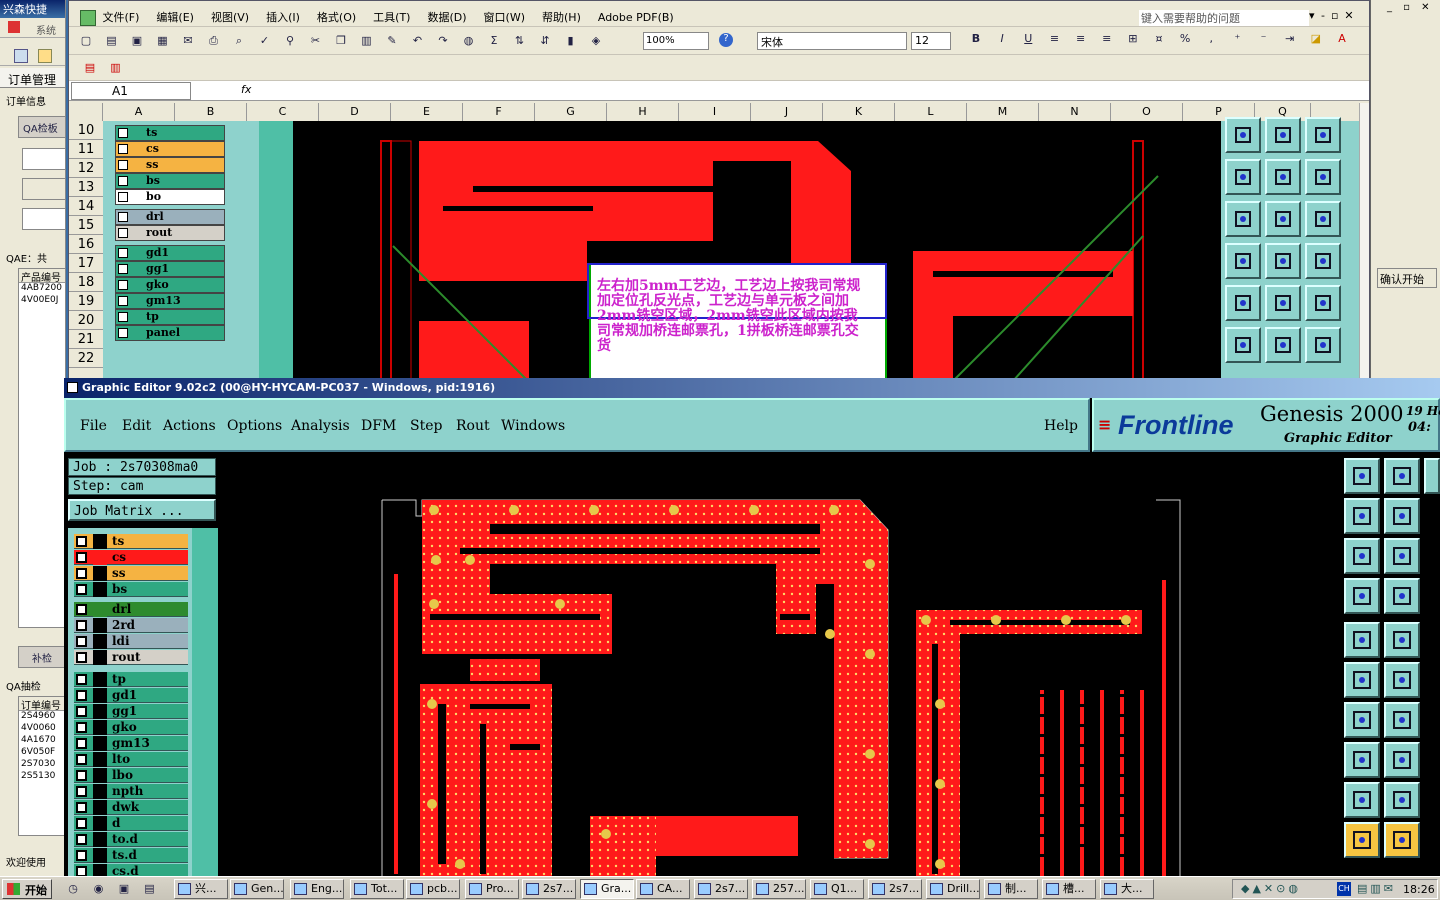  I want to click on row-header: 13, so click(86, 187).